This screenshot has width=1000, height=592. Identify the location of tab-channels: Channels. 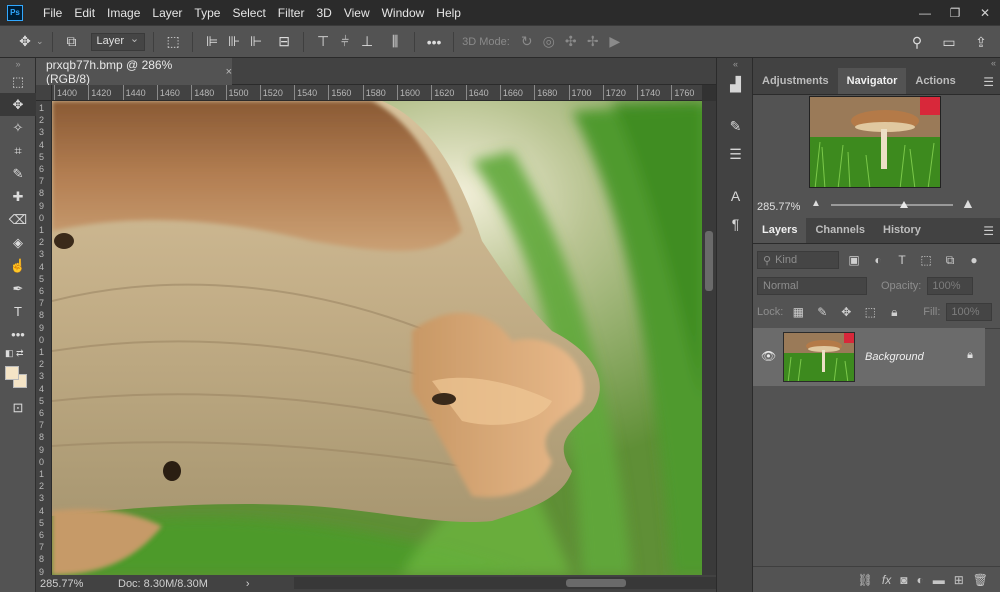
(840, 230).